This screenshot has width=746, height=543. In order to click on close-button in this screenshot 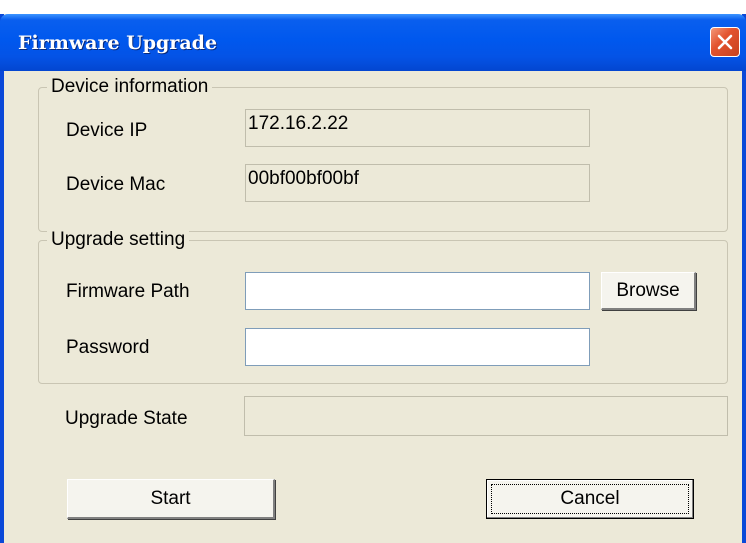, I will do `click(725, 42)`.